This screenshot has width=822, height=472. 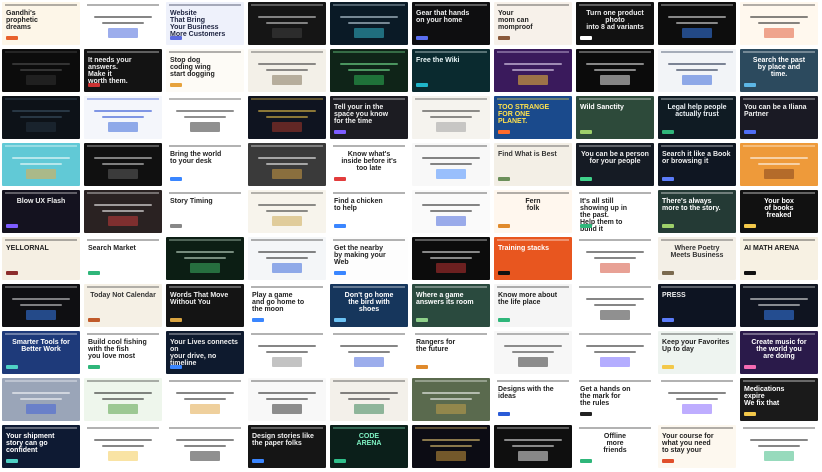 What do you see at coordinates (369, 258) in the screenshot?
I see `screenshot-thumbnail: Get the nearby by making your Web` at bounding box center [369, 258].